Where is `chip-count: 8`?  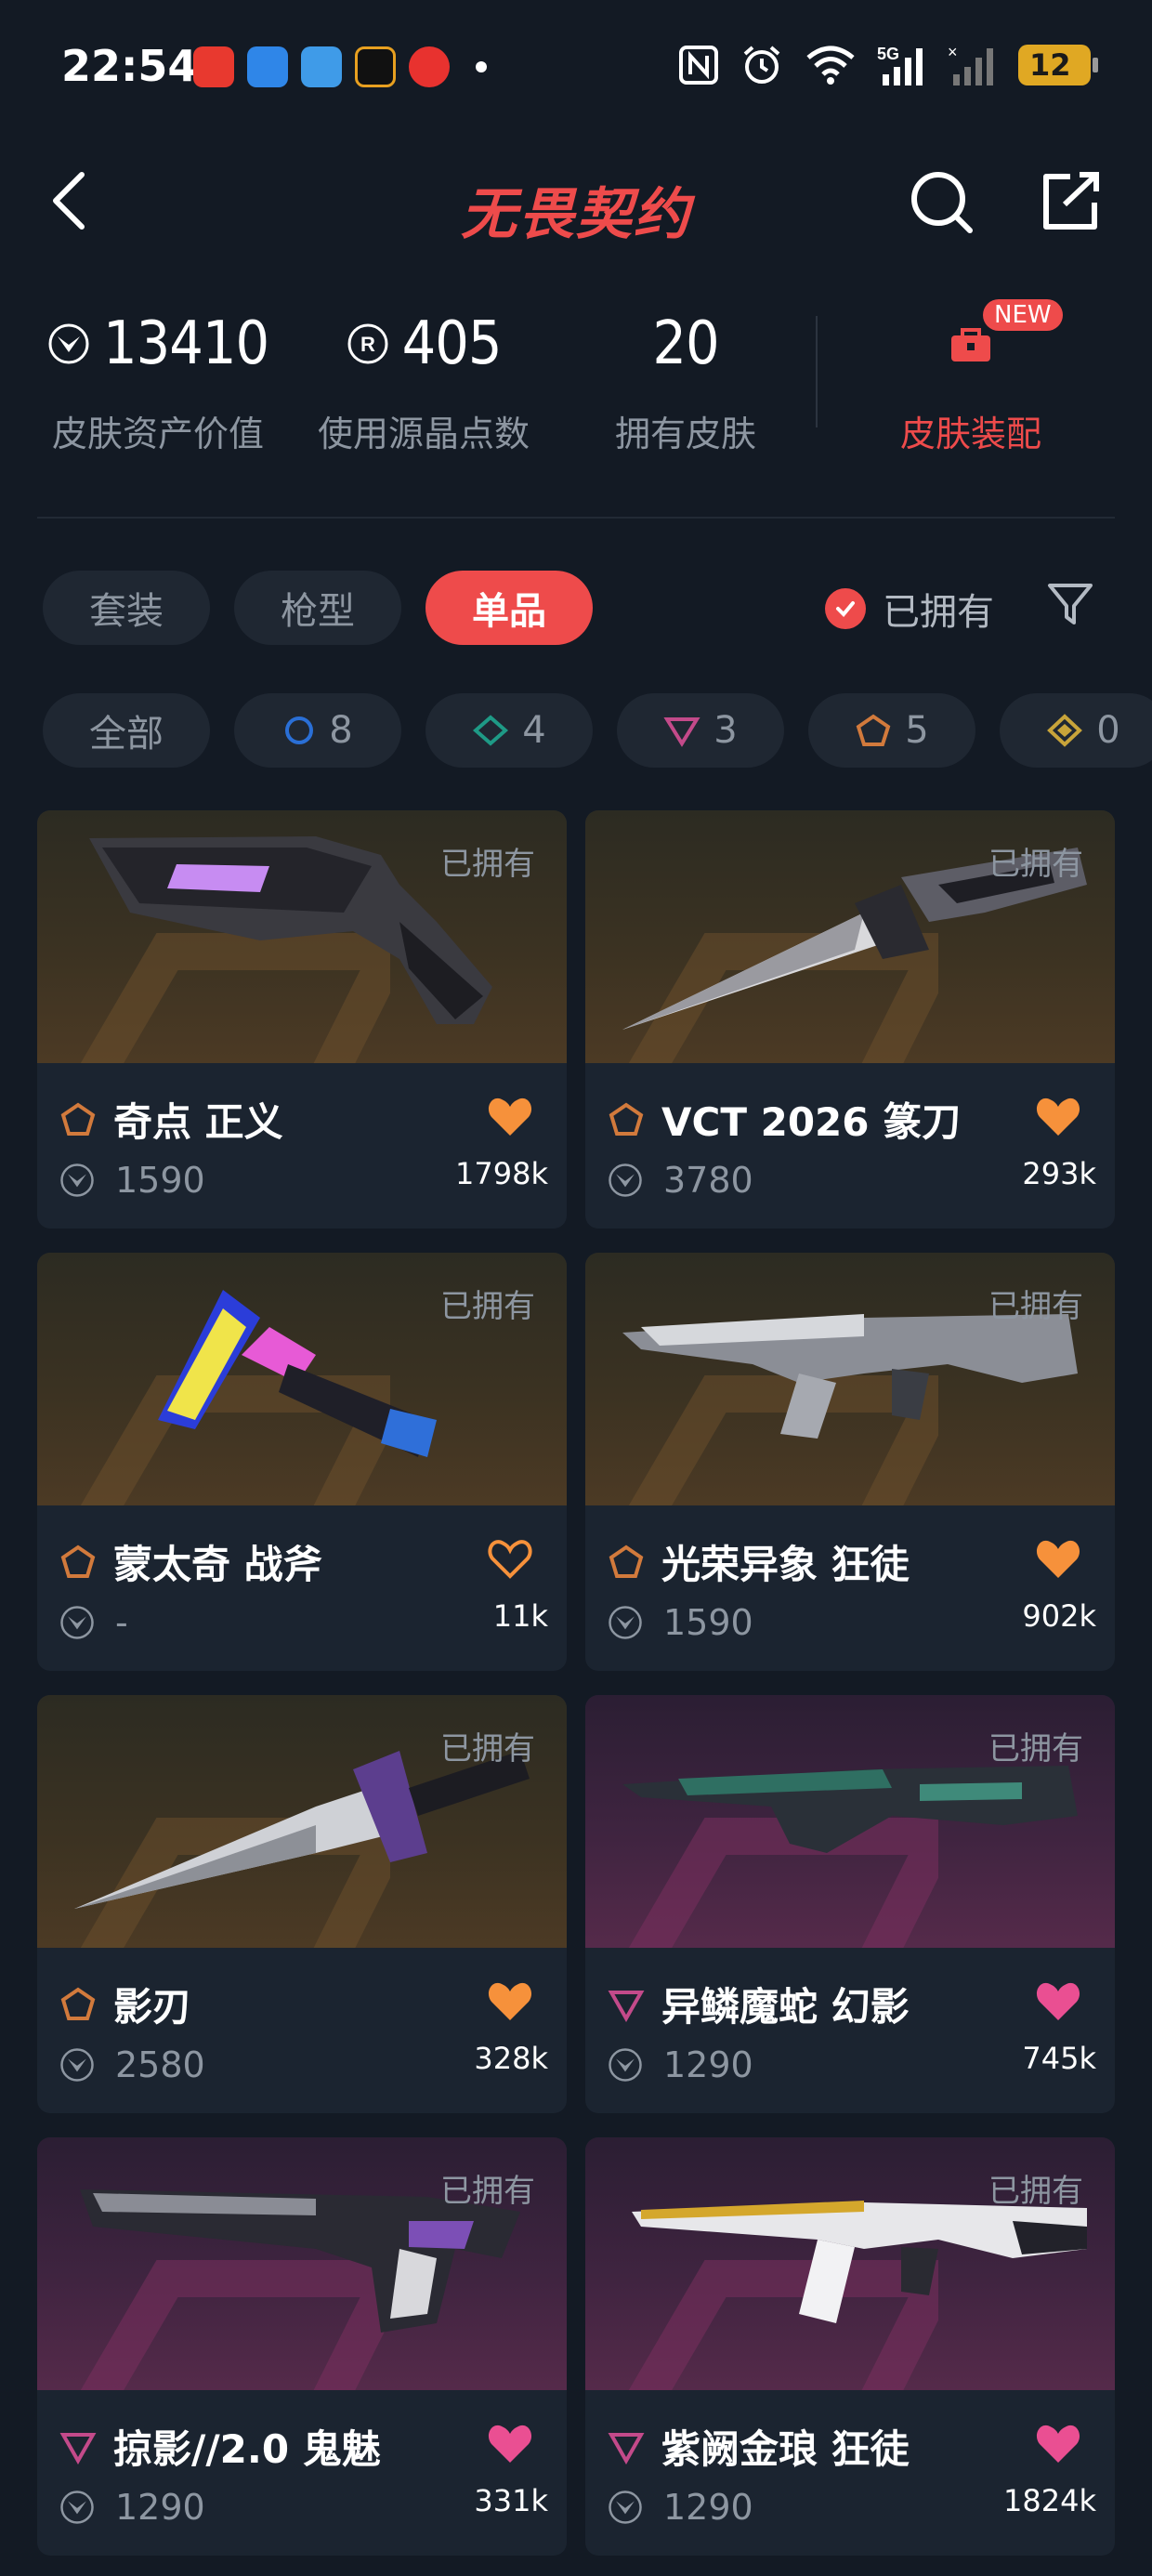 chip-count: 8 is located at coordinates (341, 730).